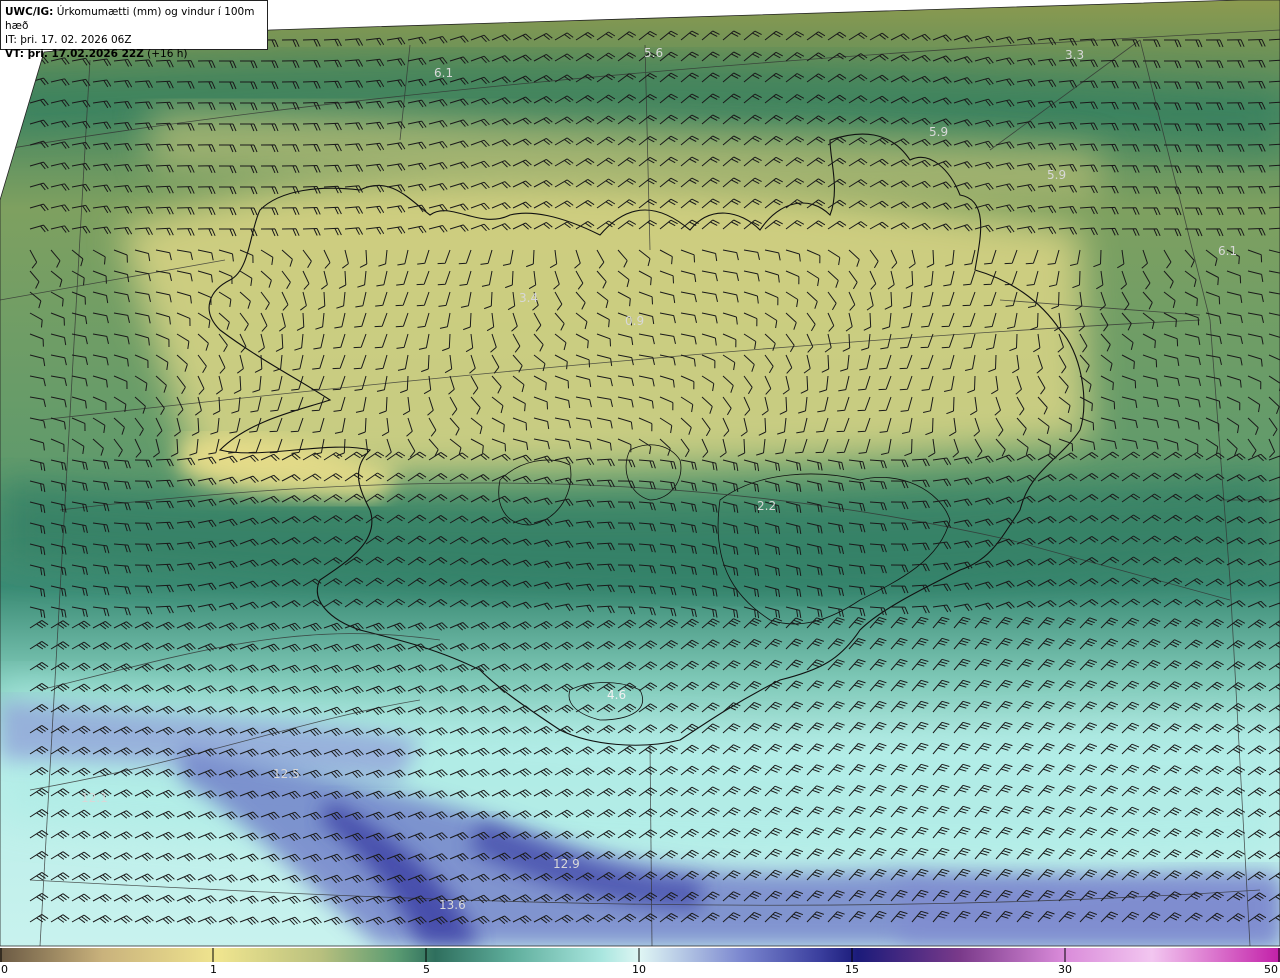 The height and width of the screenshot is (978, 1280). Describe the element at coordinates (1065, 969) in the screenshot. I see `colorbar-tick-label: 30` at that location.